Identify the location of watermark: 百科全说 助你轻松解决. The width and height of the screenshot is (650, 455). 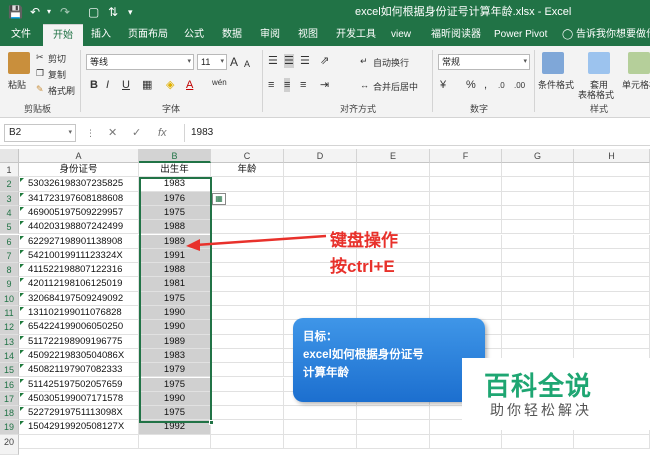
(556, 394).